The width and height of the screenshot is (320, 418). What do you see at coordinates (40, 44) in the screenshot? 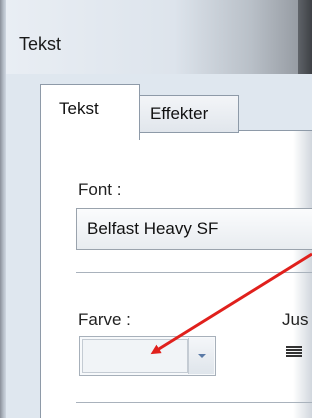
I see `window-title: Tekst` at bounding box center [40, 44].